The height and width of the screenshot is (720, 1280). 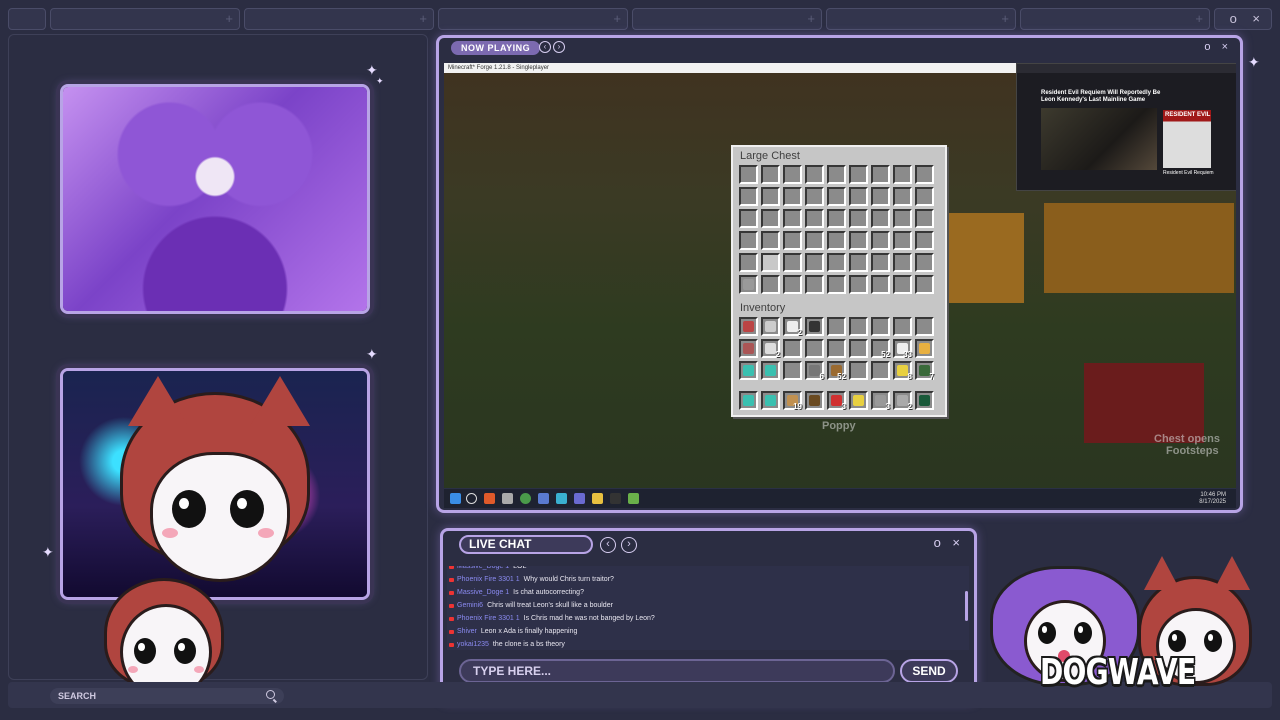 What do you see at coordinates (27, 19) in the screenshot?
I see `tab` at bounding box center [27, 19].